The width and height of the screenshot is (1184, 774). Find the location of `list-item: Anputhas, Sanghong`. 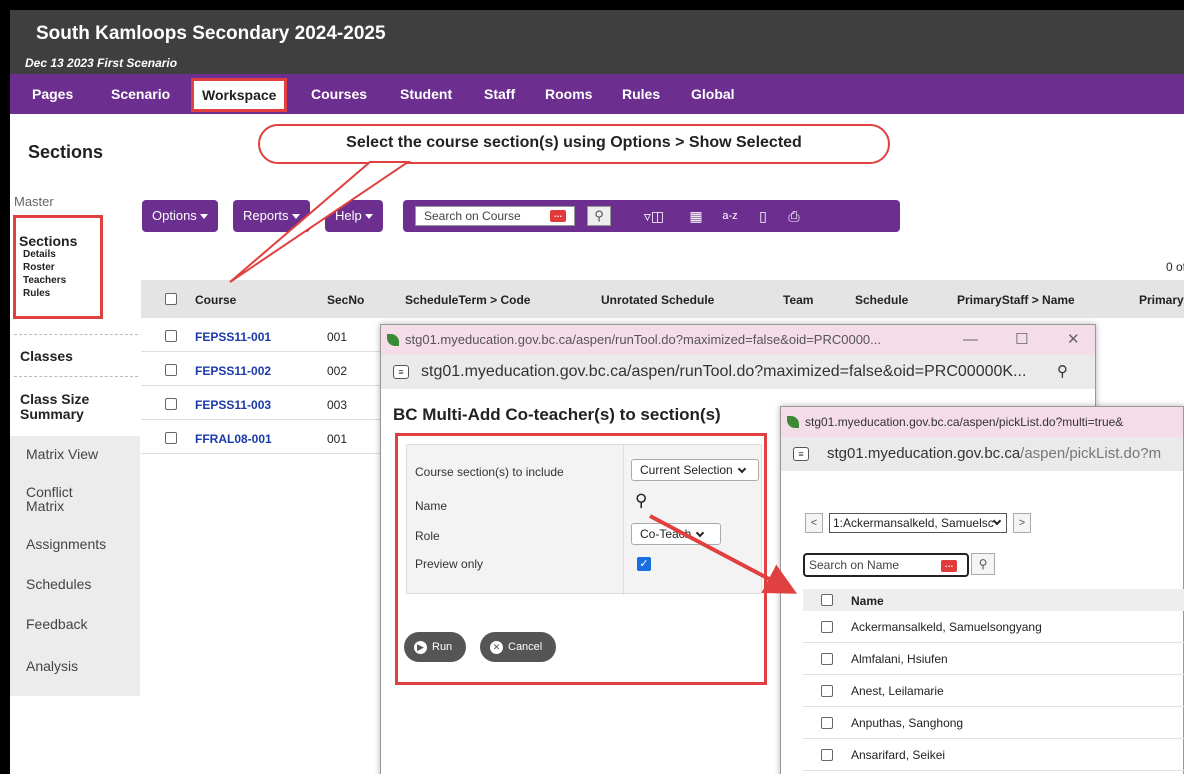

list-item: Anputhas, Sanghong is located at coordinates (993, 723).